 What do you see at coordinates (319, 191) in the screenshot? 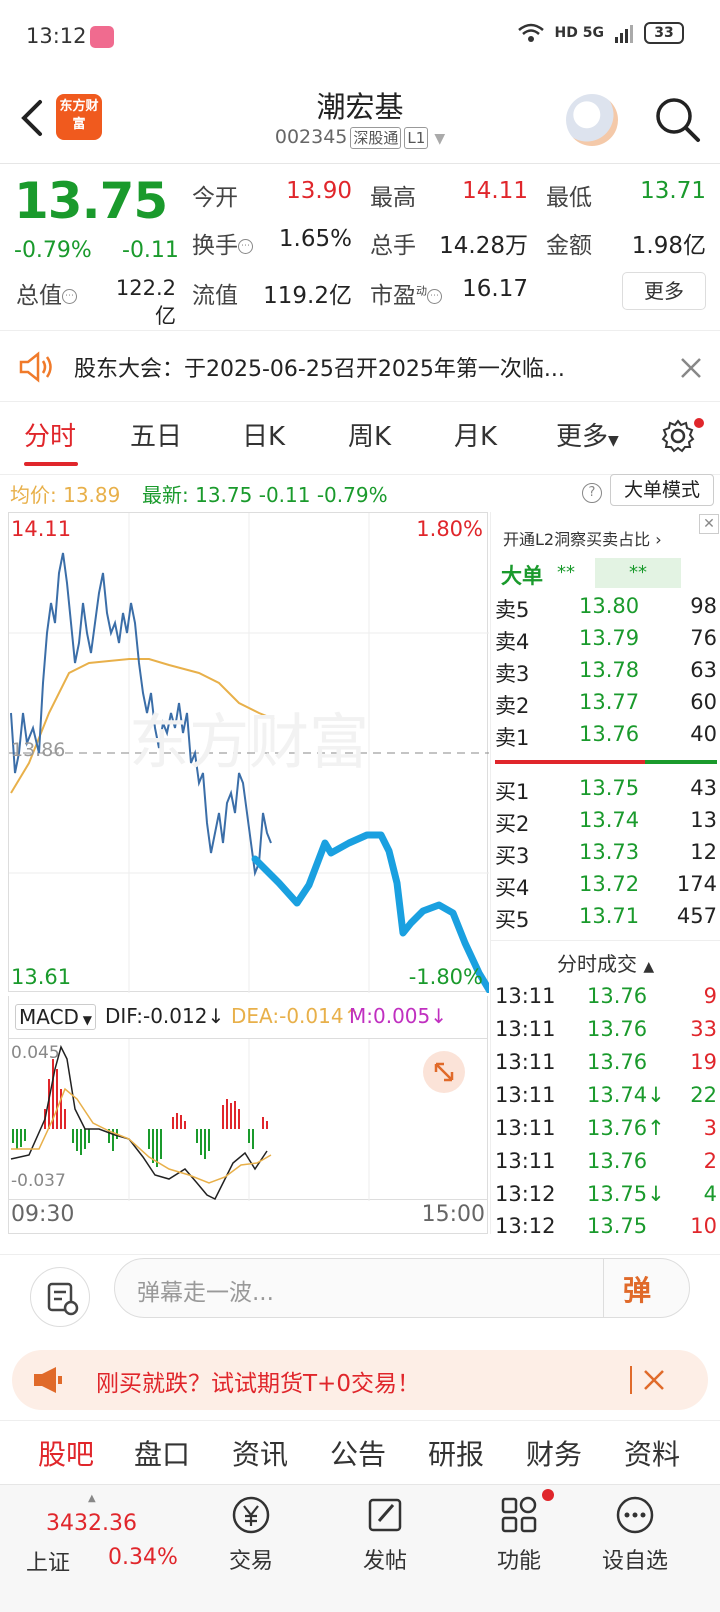
I see `open-value: 13.90` at bounding box center [319, 191].